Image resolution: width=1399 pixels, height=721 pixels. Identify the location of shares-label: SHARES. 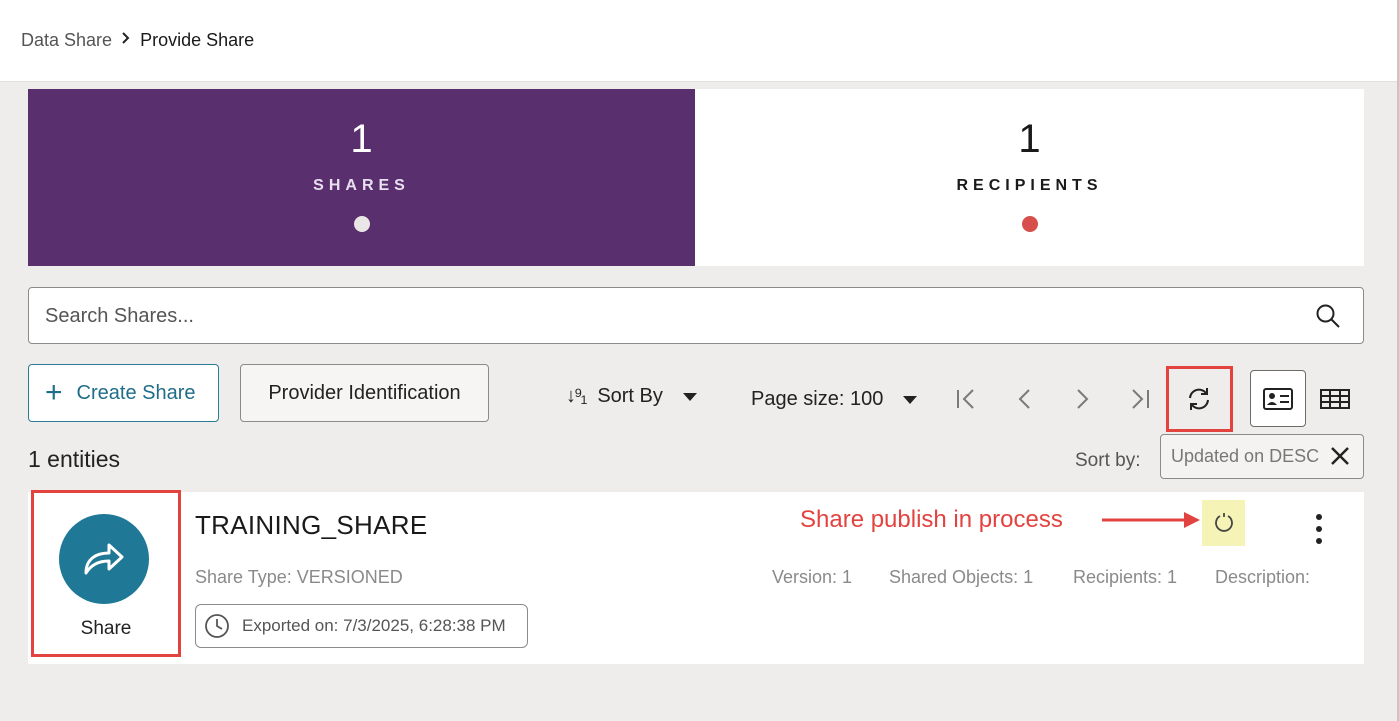
(361, 185).